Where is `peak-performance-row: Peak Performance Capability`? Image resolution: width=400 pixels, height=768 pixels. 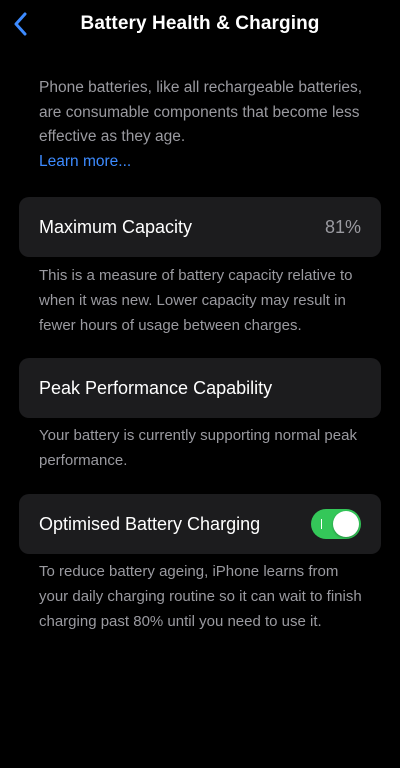
peak-performance-row: Peak Performance Capability is located at coordinates (200, 388).